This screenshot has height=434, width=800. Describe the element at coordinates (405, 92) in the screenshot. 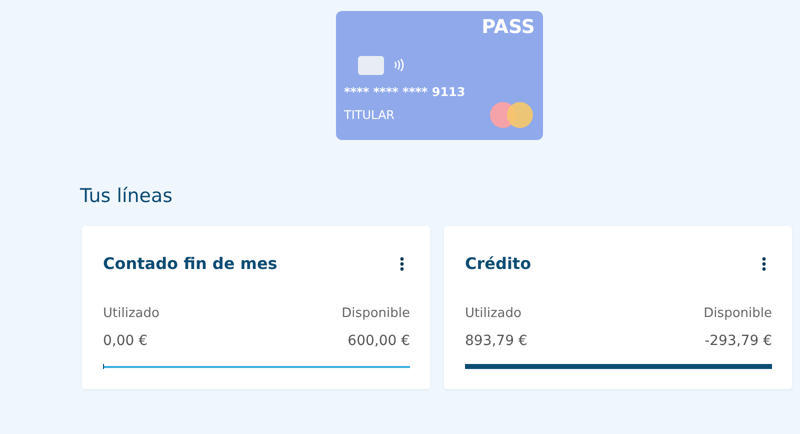

I see `card-number: **** **** **** 9113` at that location.